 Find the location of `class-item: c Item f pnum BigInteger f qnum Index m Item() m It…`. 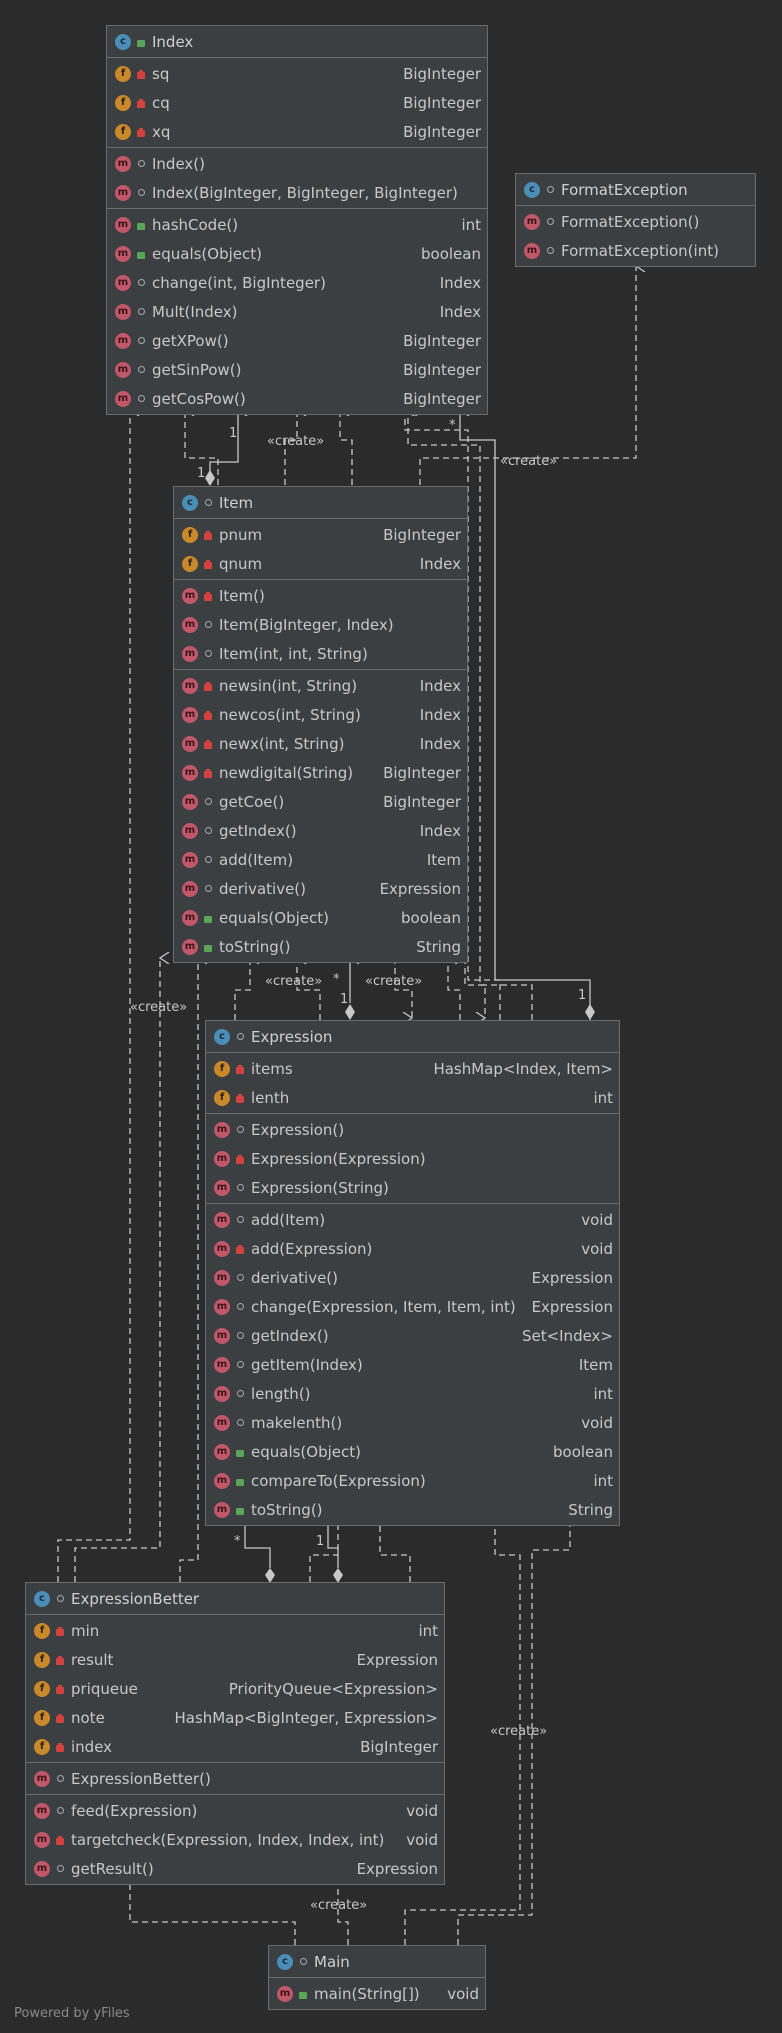

class-item: c Item f pnum BigInteger f qnum Index m Item() m It… is located at coordinates (320, 724).